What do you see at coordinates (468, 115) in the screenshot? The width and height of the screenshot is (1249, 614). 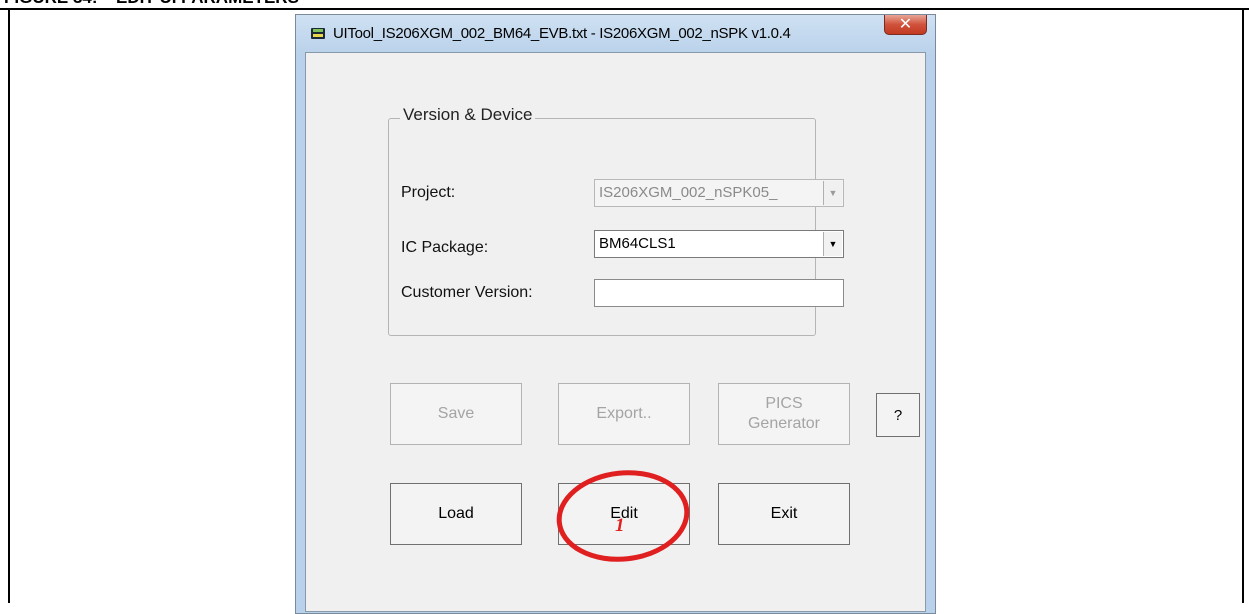 I see `groupbox-legend: Version & Device` at bounding box center [468, 115].